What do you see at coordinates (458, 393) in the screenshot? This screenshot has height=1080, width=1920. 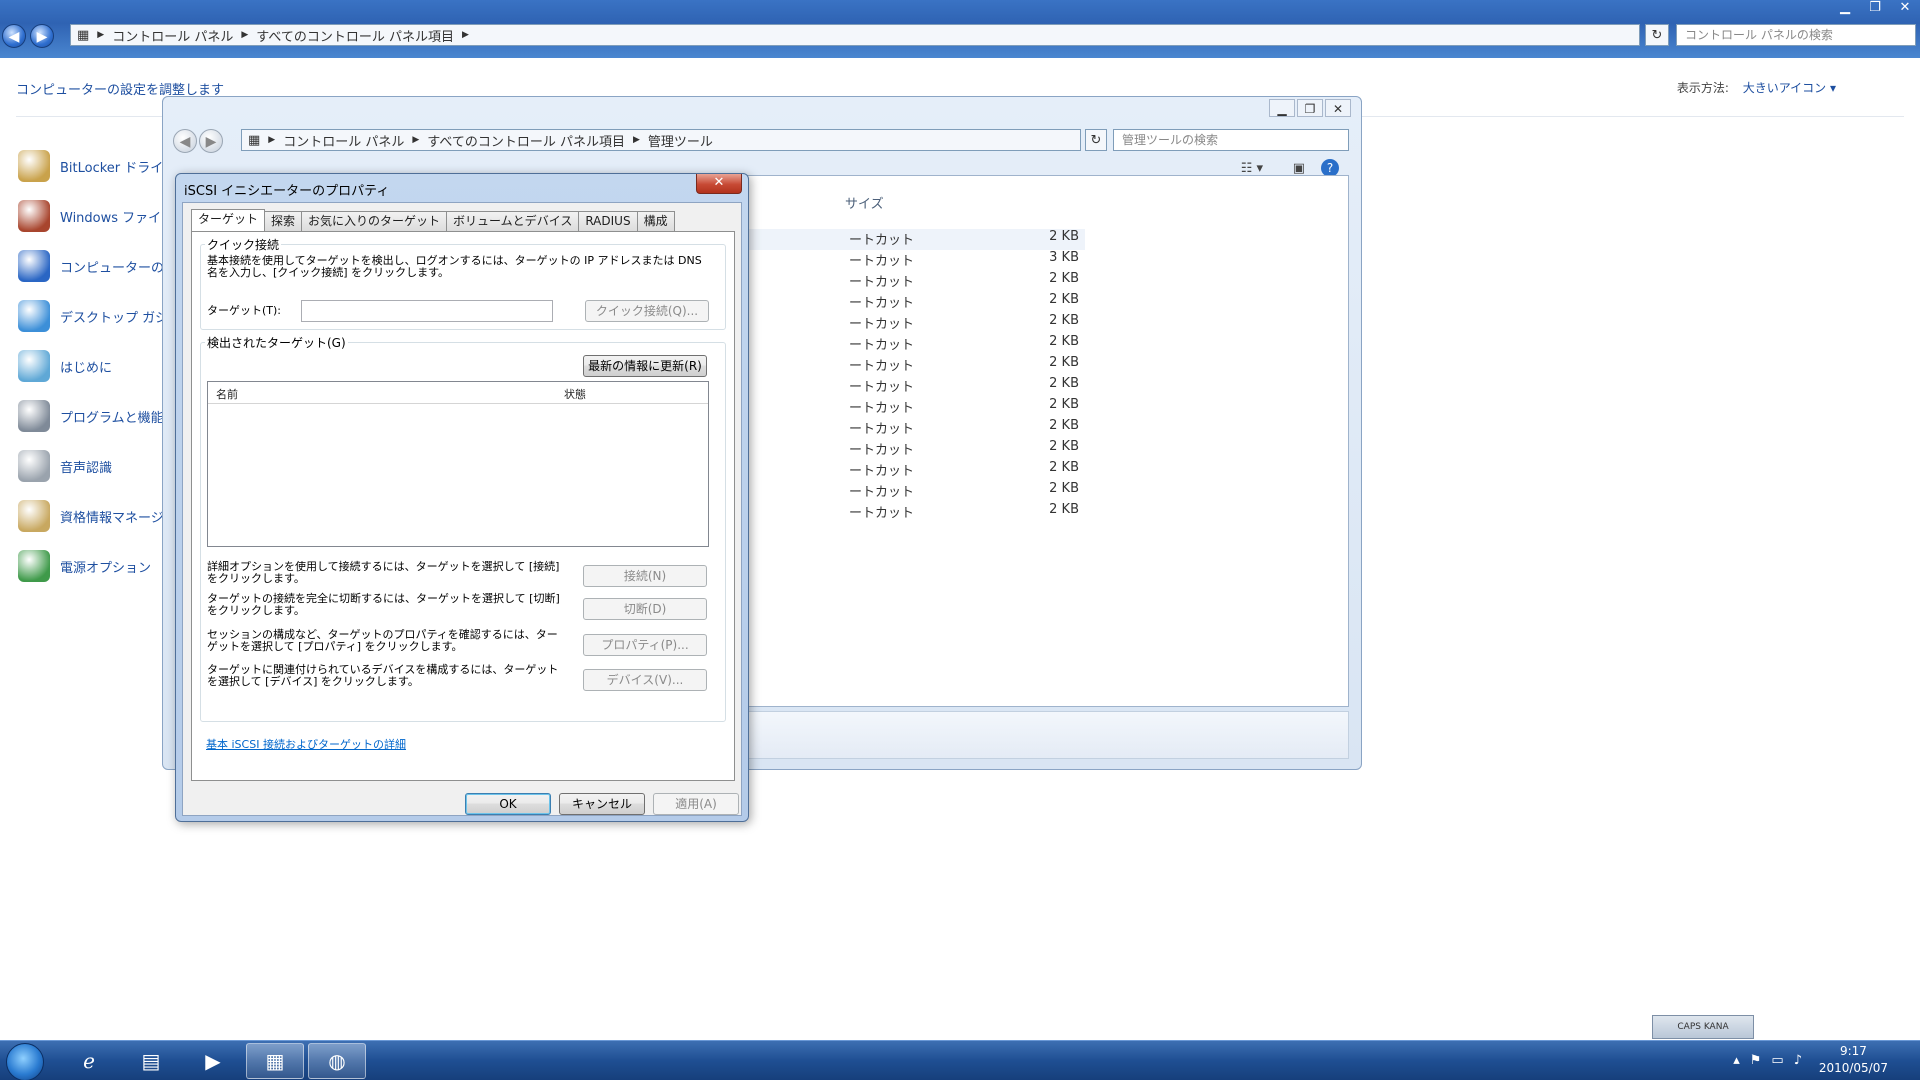 I see `listview-header: 名前 状態` at bounding box center [458, 393].